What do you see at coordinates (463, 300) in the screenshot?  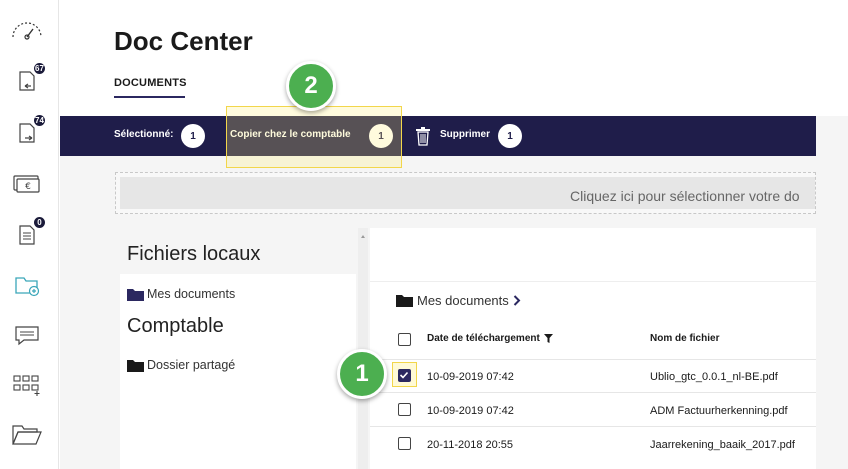 I see `breadcrumb-label: Mes documents` at bounding box center [463, 300].